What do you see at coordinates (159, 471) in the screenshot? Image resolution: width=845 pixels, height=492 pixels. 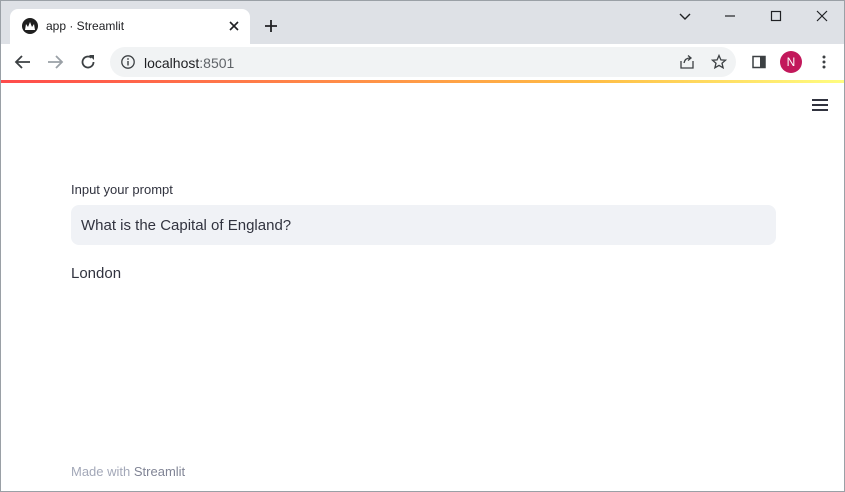 I see `streamlit-link: Streamlit` at bounding box center [159, 471].